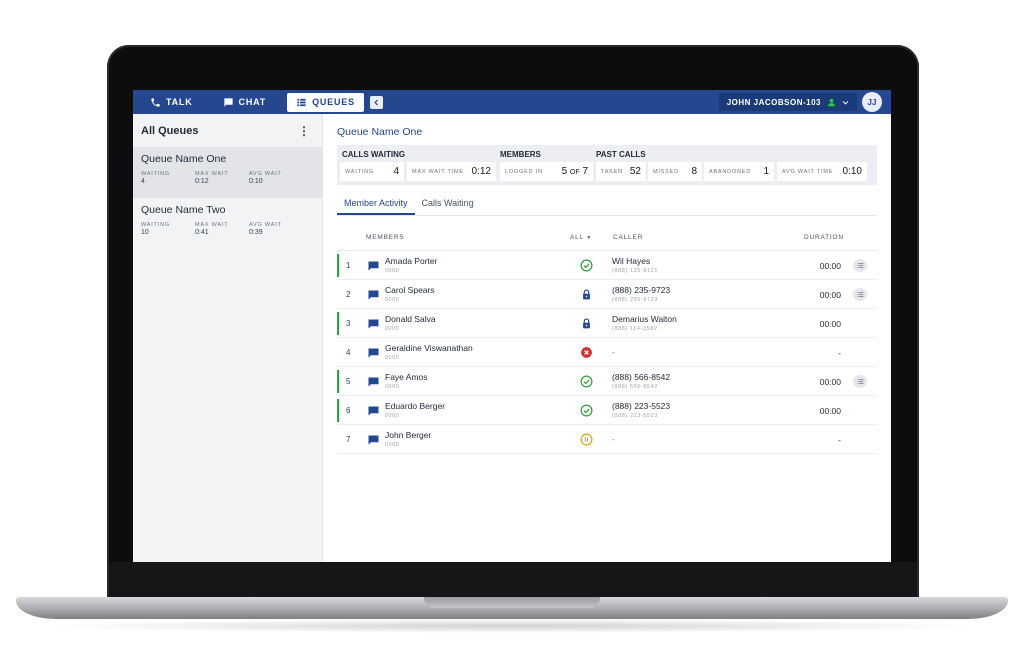 The width and height of the screenshot is (1024, 652). What do you see at coordinates (628, 237) in the screenshot?
I see `column-caller: CALLER` at bounding box center [628, 237].